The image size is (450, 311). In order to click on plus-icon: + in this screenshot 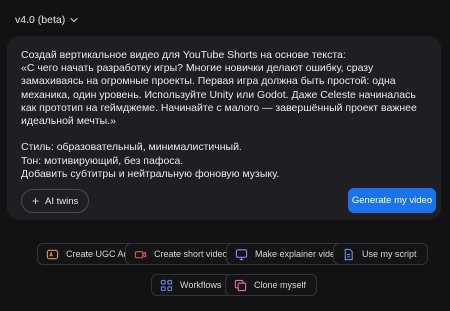, I will do `click(36, 201)`.